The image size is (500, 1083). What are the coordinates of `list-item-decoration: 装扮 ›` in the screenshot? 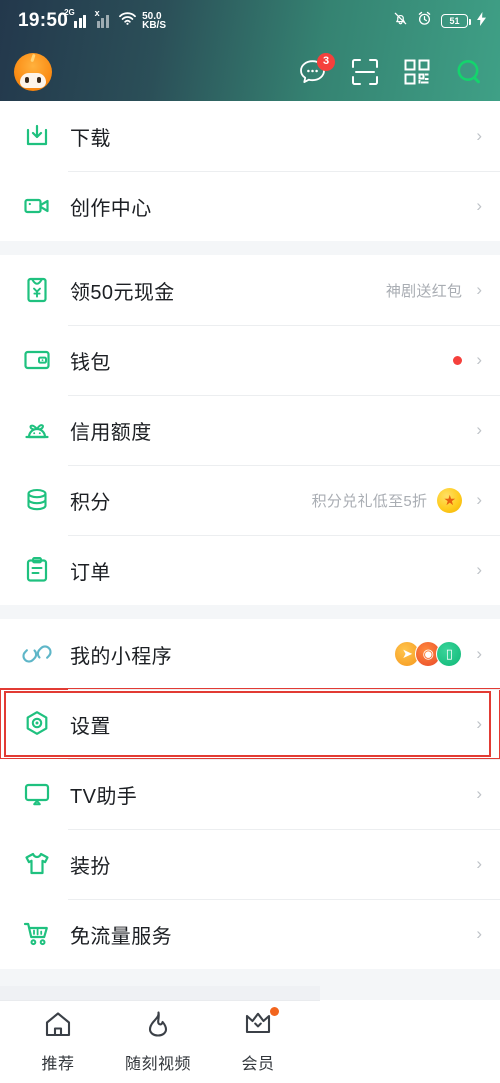 It's located at (250, 864).